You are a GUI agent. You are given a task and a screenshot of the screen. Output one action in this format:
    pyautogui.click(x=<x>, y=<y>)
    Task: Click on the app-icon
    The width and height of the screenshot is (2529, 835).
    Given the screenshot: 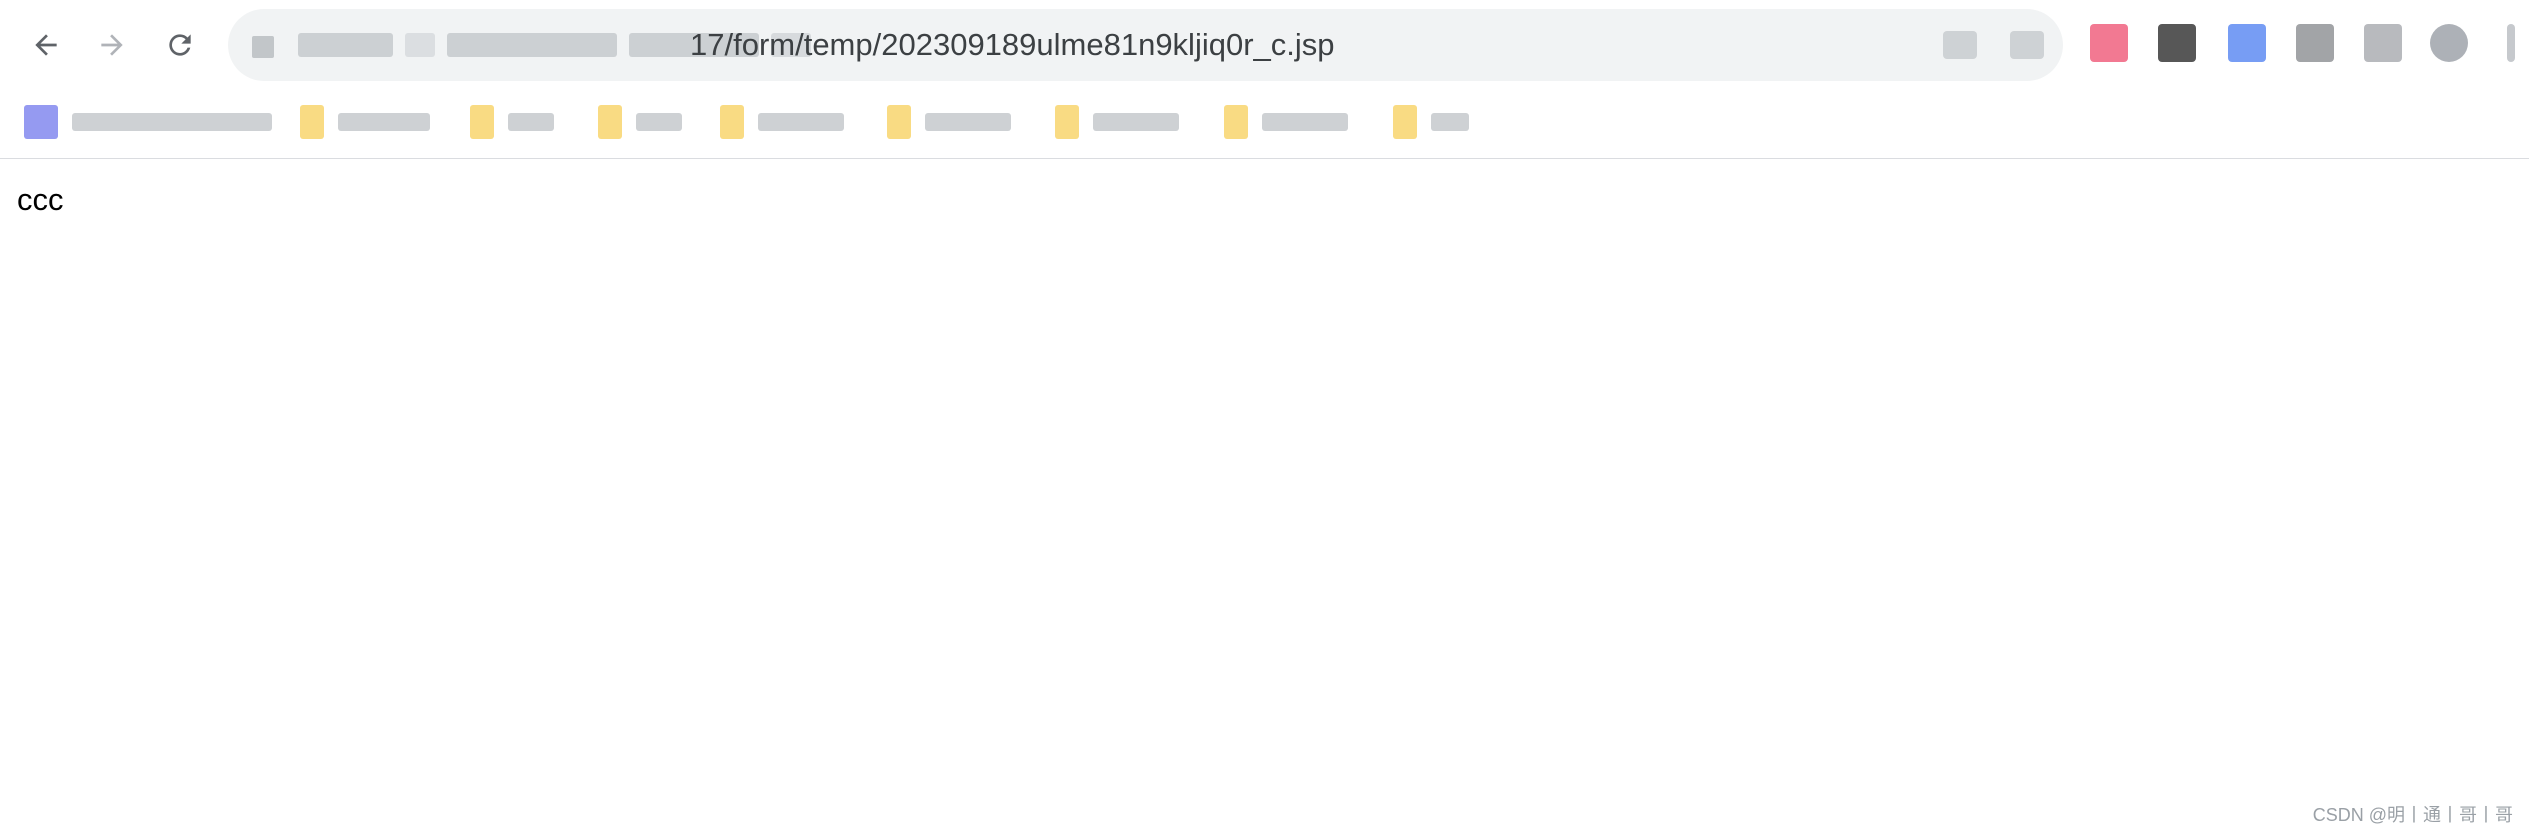 What is the action you would take?
    pyautogui.click(x=41, y=122)
    